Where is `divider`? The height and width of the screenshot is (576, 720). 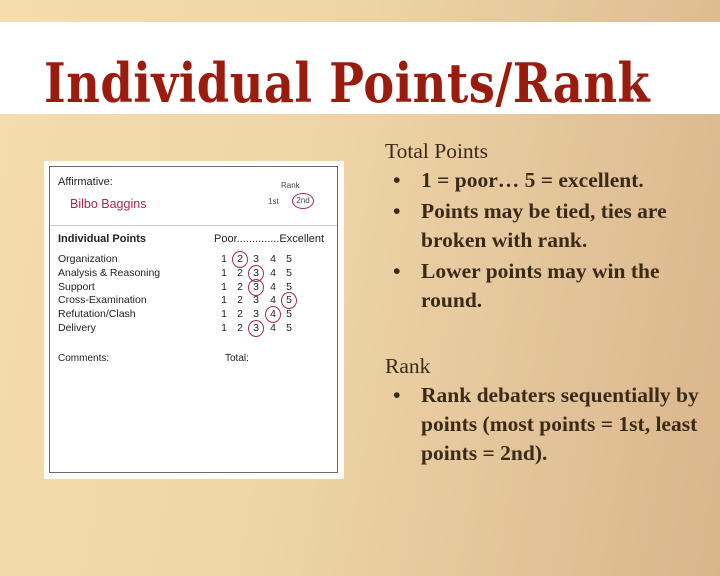
divider is located at coordinates (193, 225).